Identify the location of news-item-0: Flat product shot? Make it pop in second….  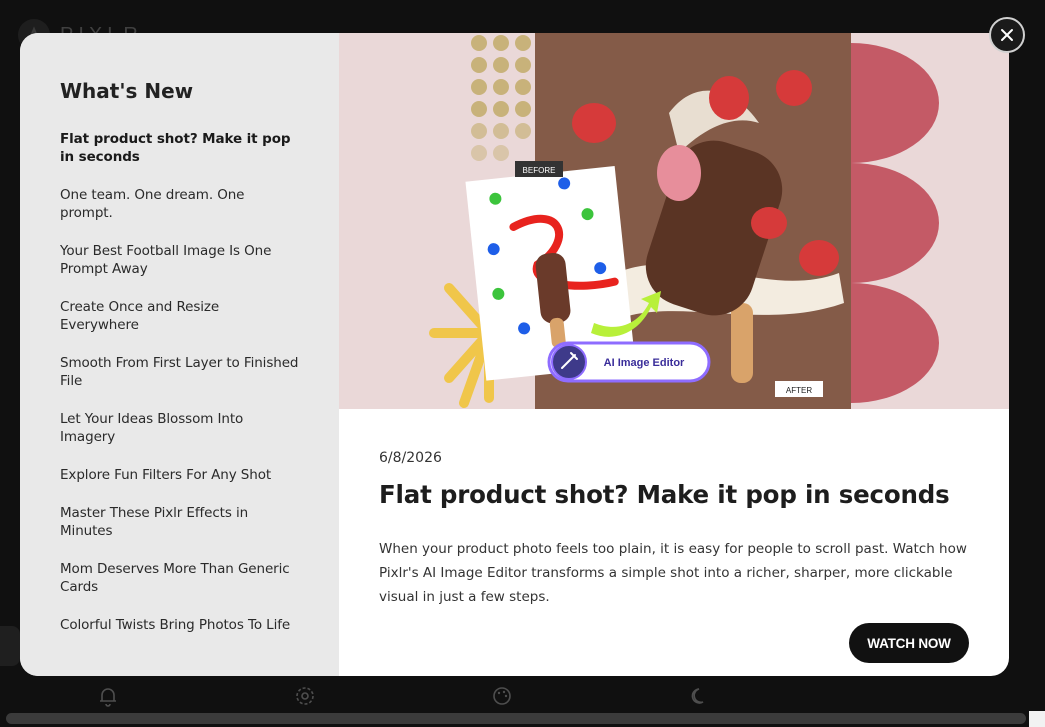
(179, 148).